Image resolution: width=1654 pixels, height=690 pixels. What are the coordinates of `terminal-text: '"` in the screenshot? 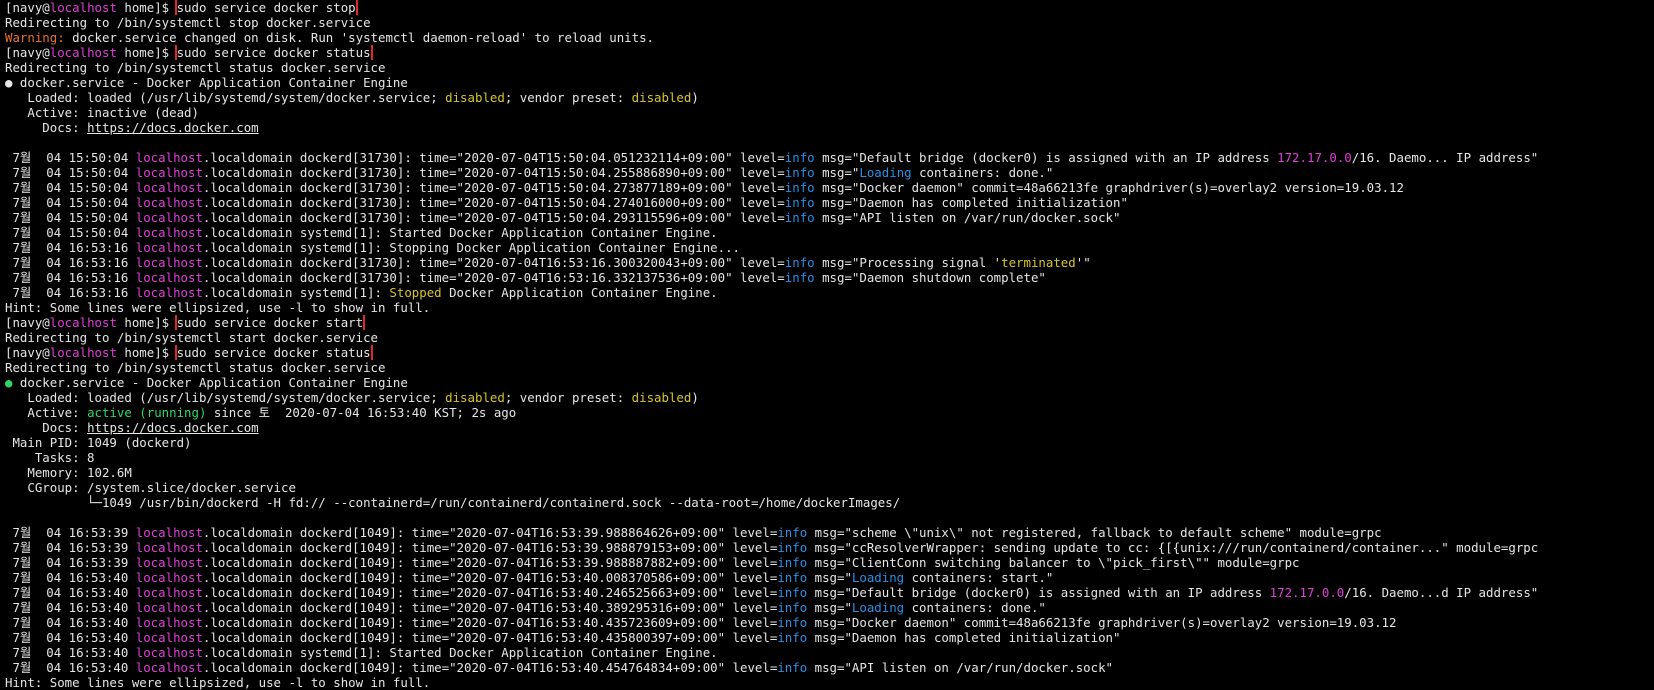 It's located at (1083, 262).